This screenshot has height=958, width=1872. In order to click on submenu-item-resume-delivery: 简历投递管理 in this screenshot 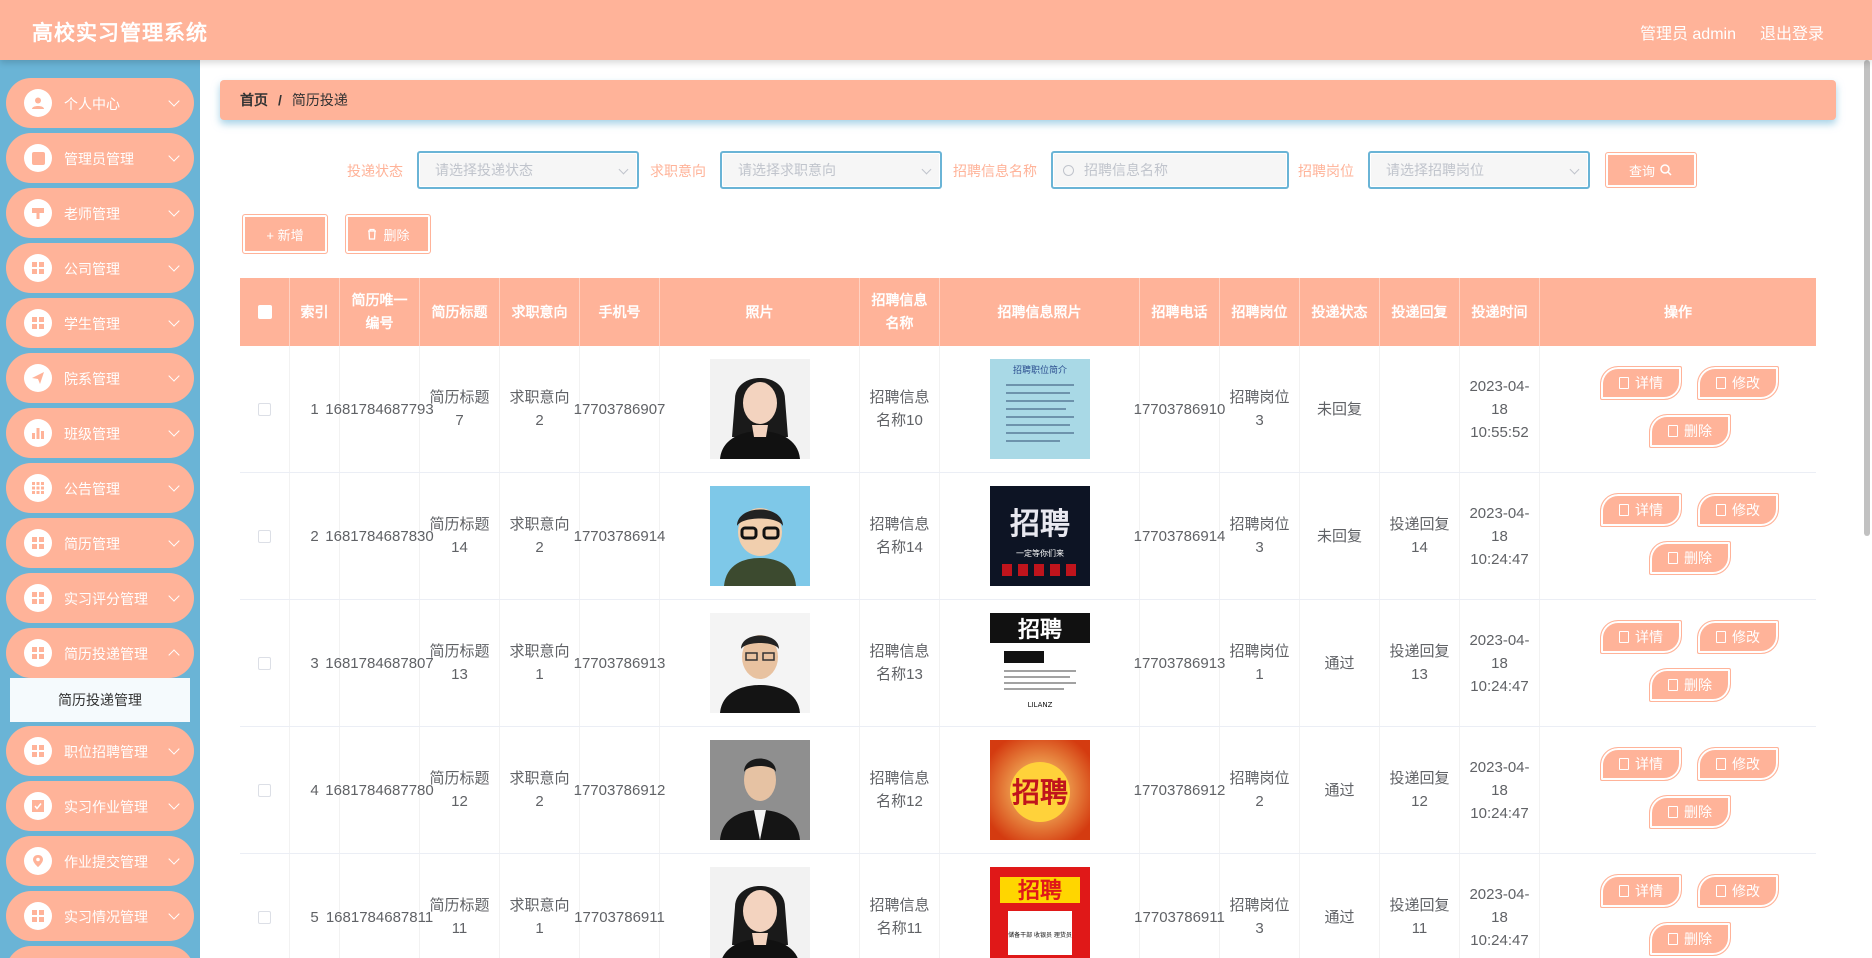, I will do `click(100, 700)`.